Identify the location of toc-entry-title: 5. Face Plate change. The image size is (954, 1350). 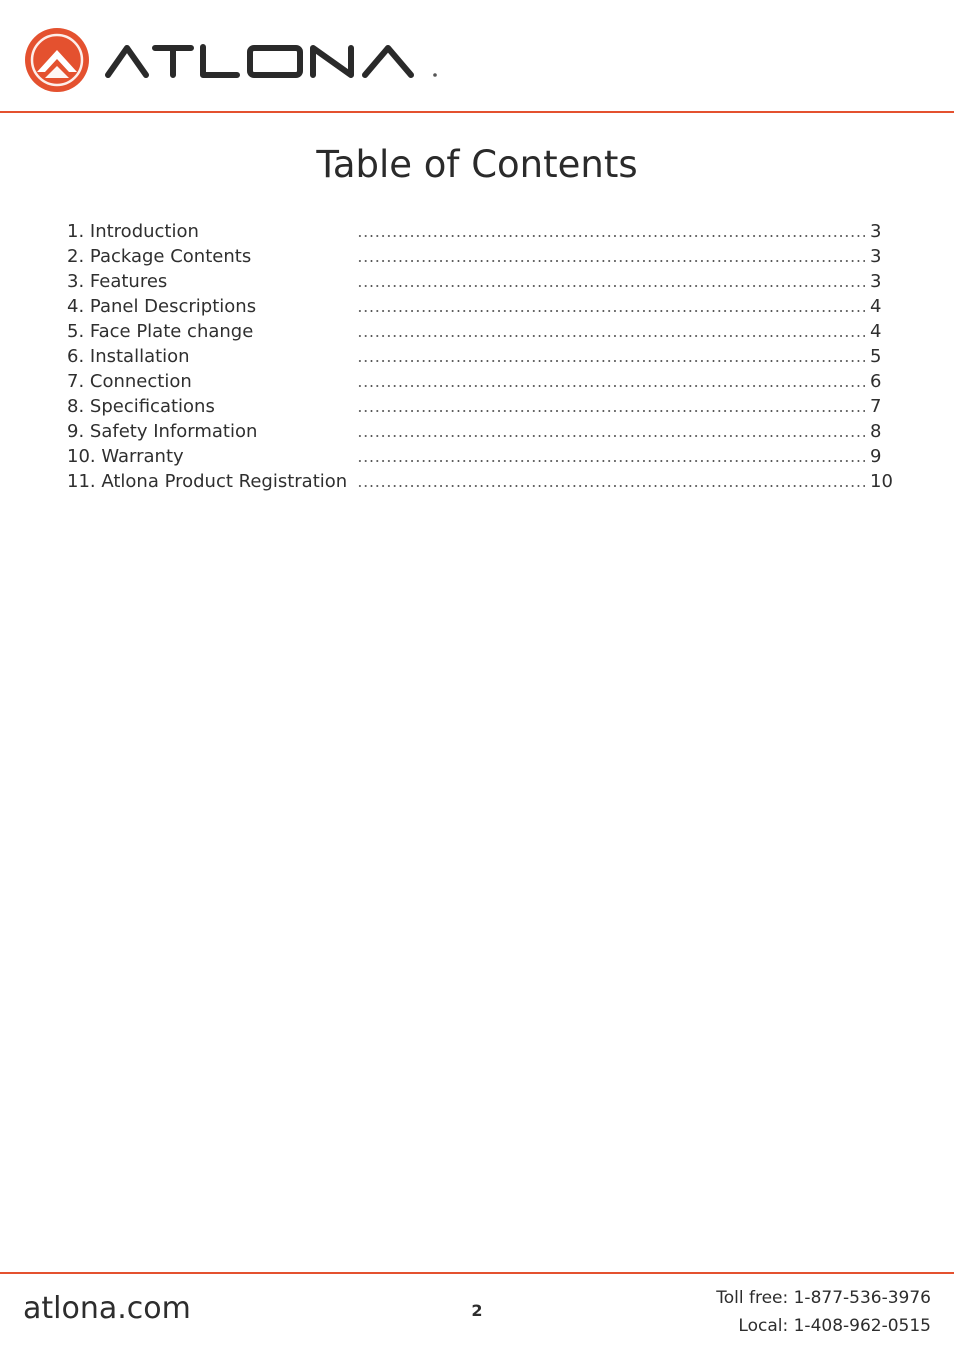
(160, 331).